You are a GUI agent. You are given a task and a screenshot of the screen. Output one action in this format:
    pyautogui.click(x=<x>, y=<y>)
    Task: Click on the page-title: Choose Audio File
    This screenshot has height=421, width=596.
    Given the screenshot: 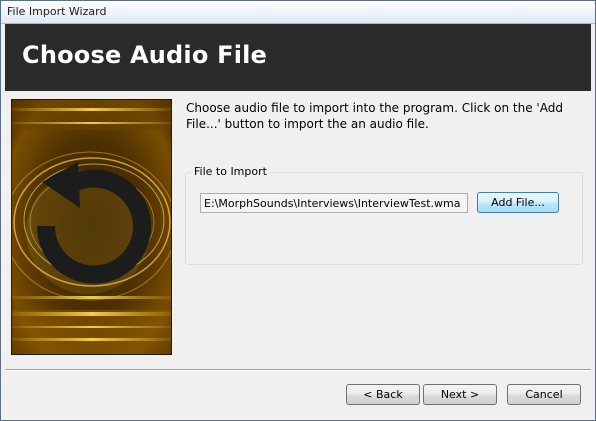 What is the action you would take?
    pyautogui.click(x=145, y=55)
    